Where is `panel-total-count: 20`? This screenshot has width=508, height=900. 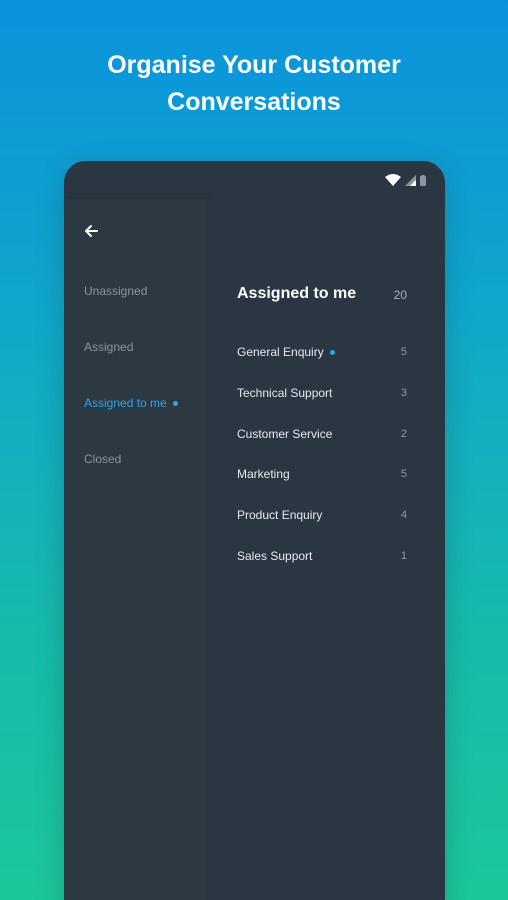
panel-total-count: 20 is located at coordinates (400, 295).